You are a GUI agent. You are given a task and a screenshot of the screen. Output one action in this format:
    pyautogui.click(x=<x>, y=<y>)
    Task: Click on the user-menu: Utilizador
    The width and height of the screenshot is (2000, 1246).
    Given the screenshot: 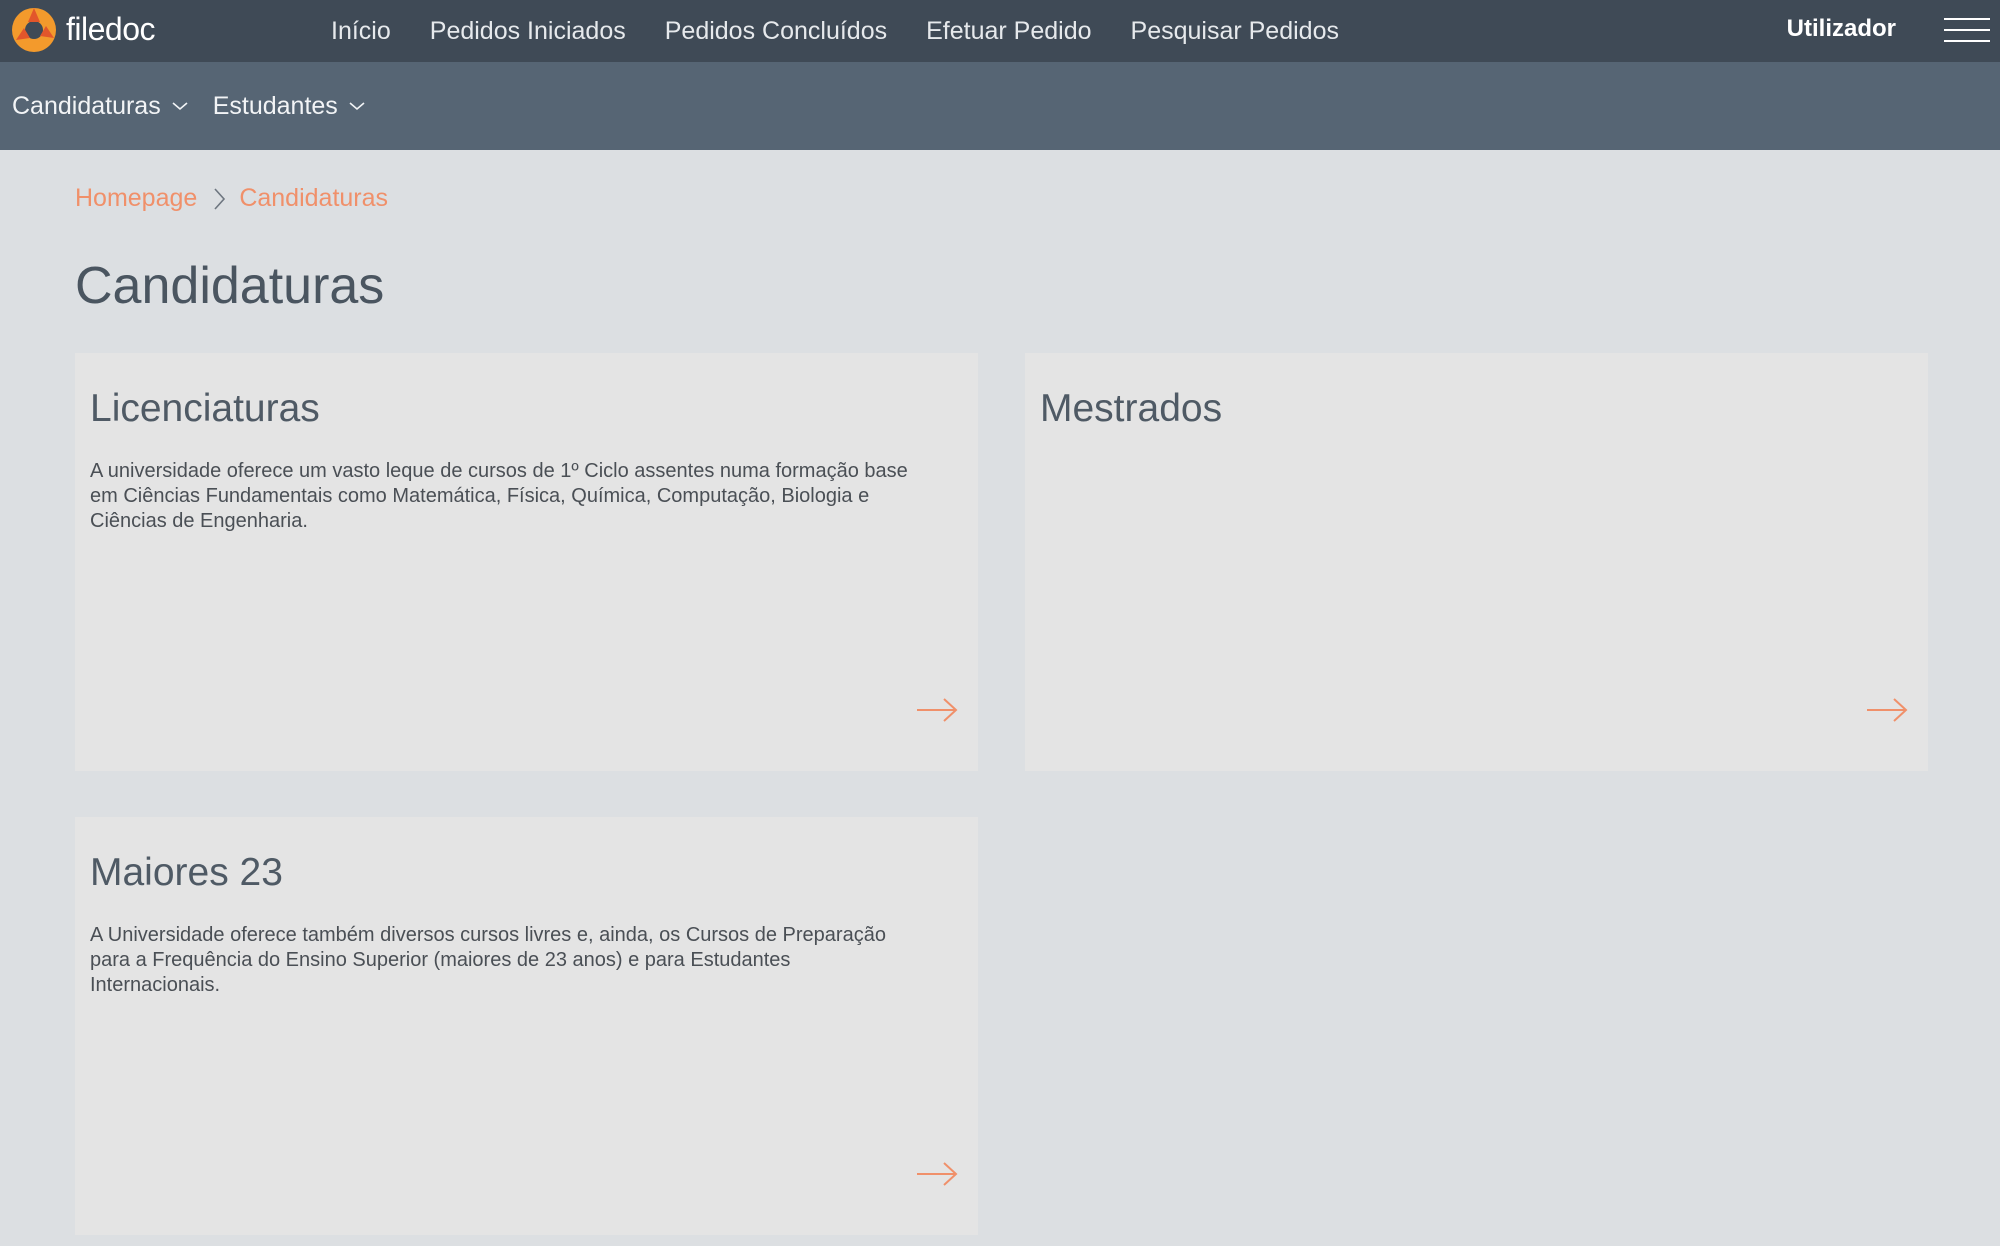 What is the action you would take?
    pyautogui.click(x=1841, y=29)
    